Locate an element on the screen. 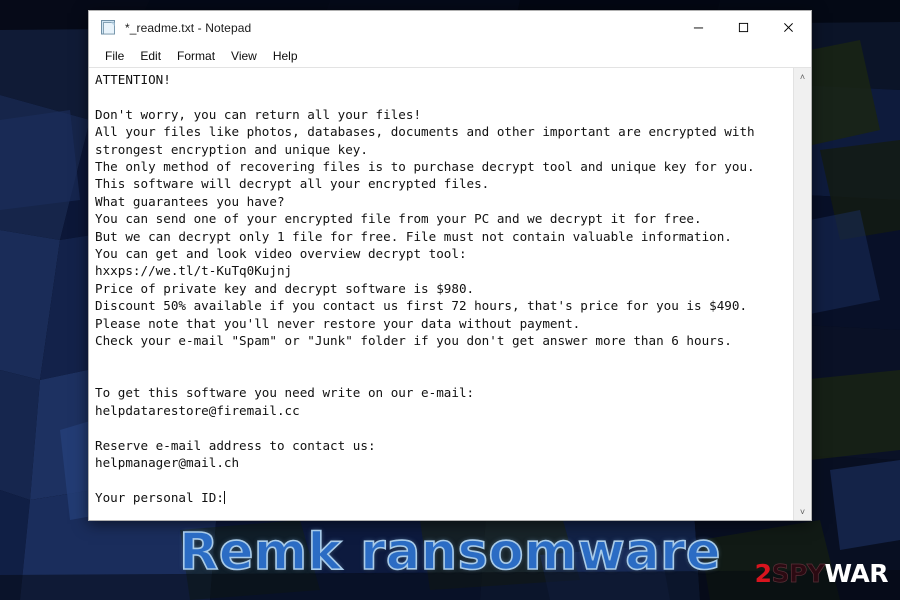  text-caret is located at coordinates (224, 497).